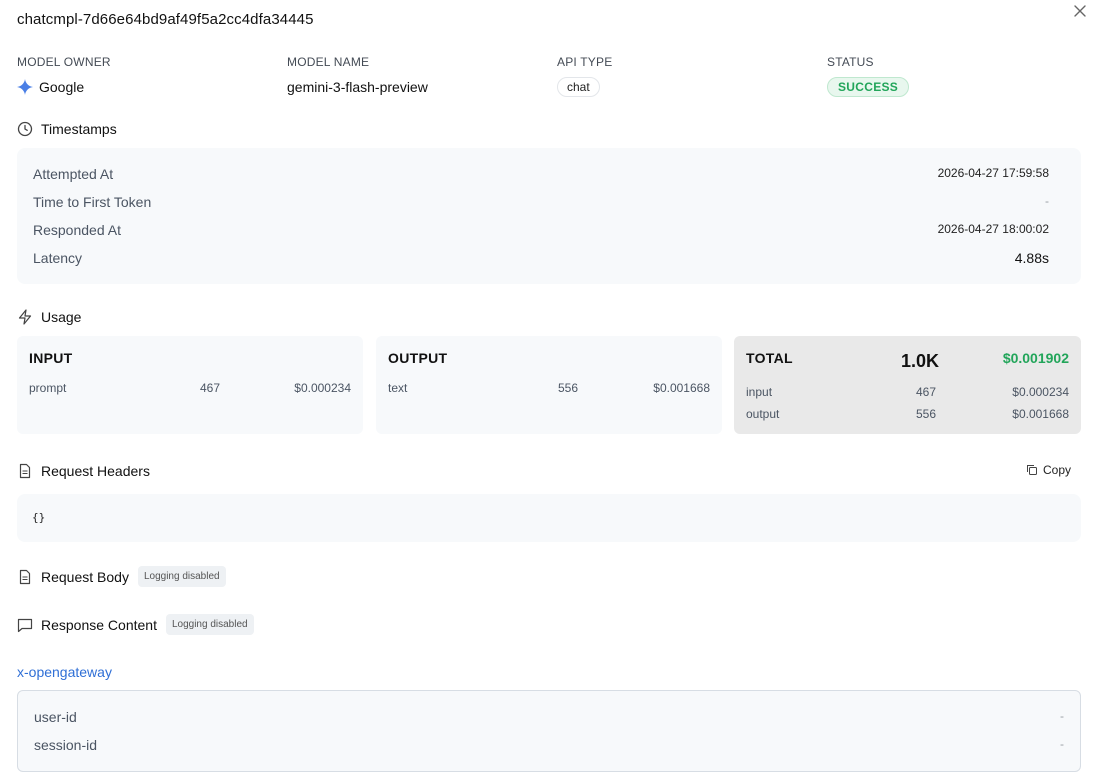  I want to click on status-label: STATUS, so click(850, 62).